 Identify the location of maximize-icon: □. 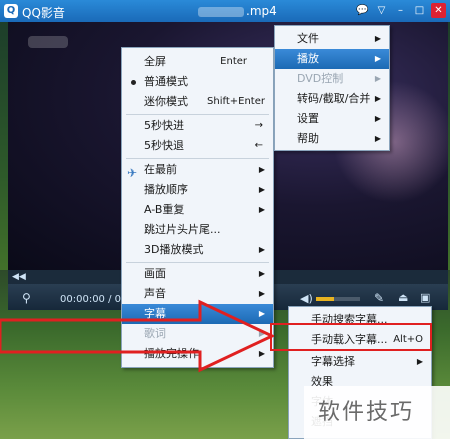
(419, 10).